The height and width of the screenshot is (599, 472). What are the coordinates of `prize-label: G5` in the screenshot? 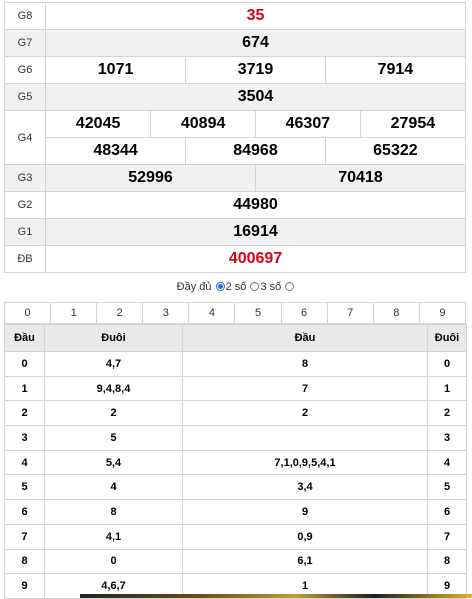 It's located at (25, 97).